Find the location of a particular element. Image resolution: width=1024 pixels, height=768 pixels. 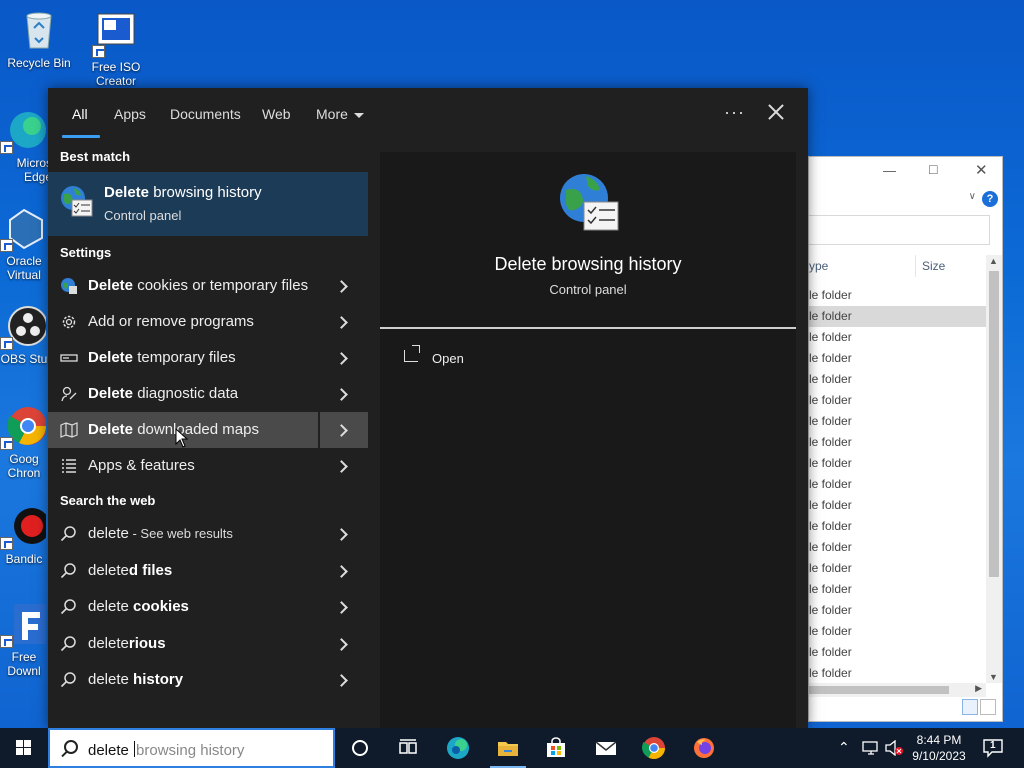

maximize-icon: □ is located at coordinates (933, 169).